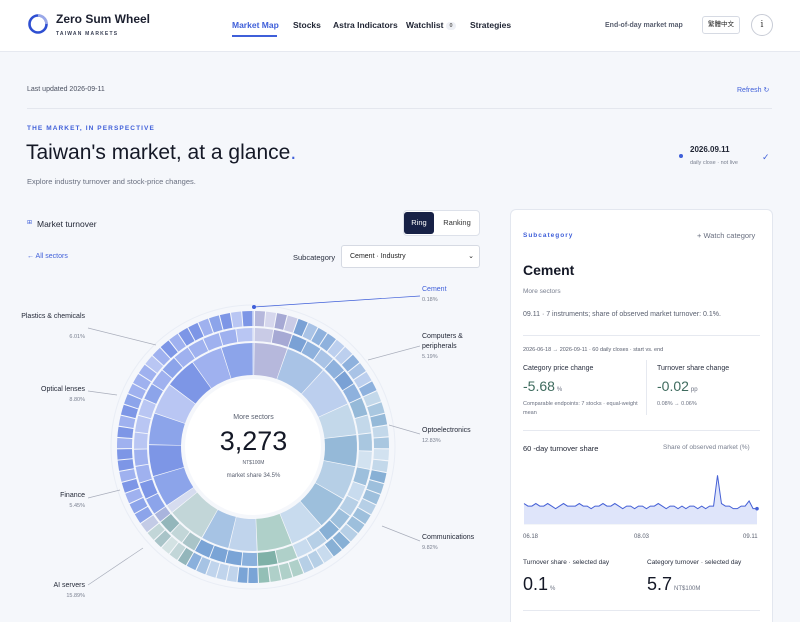 This screenshot has height=622, width=800. Describe the element at coordinates (448, 538) in the screenshot. I see `sector-label-communications: Communications` at that location.